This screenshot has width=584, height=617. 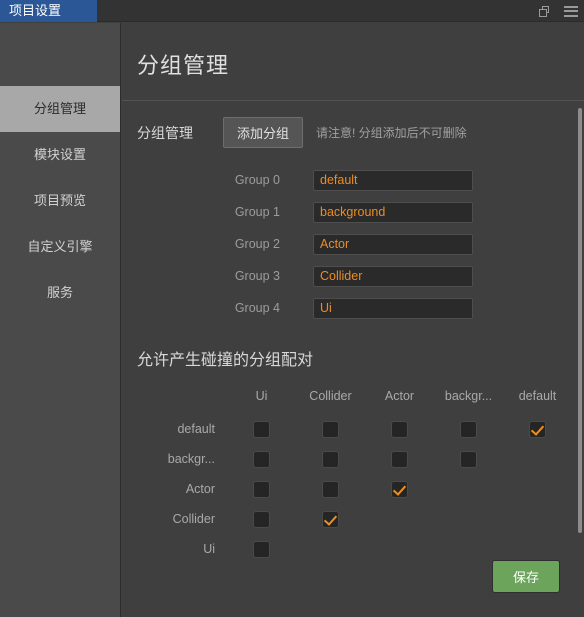 I want to click on matrix-row-label: Actor, so click(x=200, y=489).